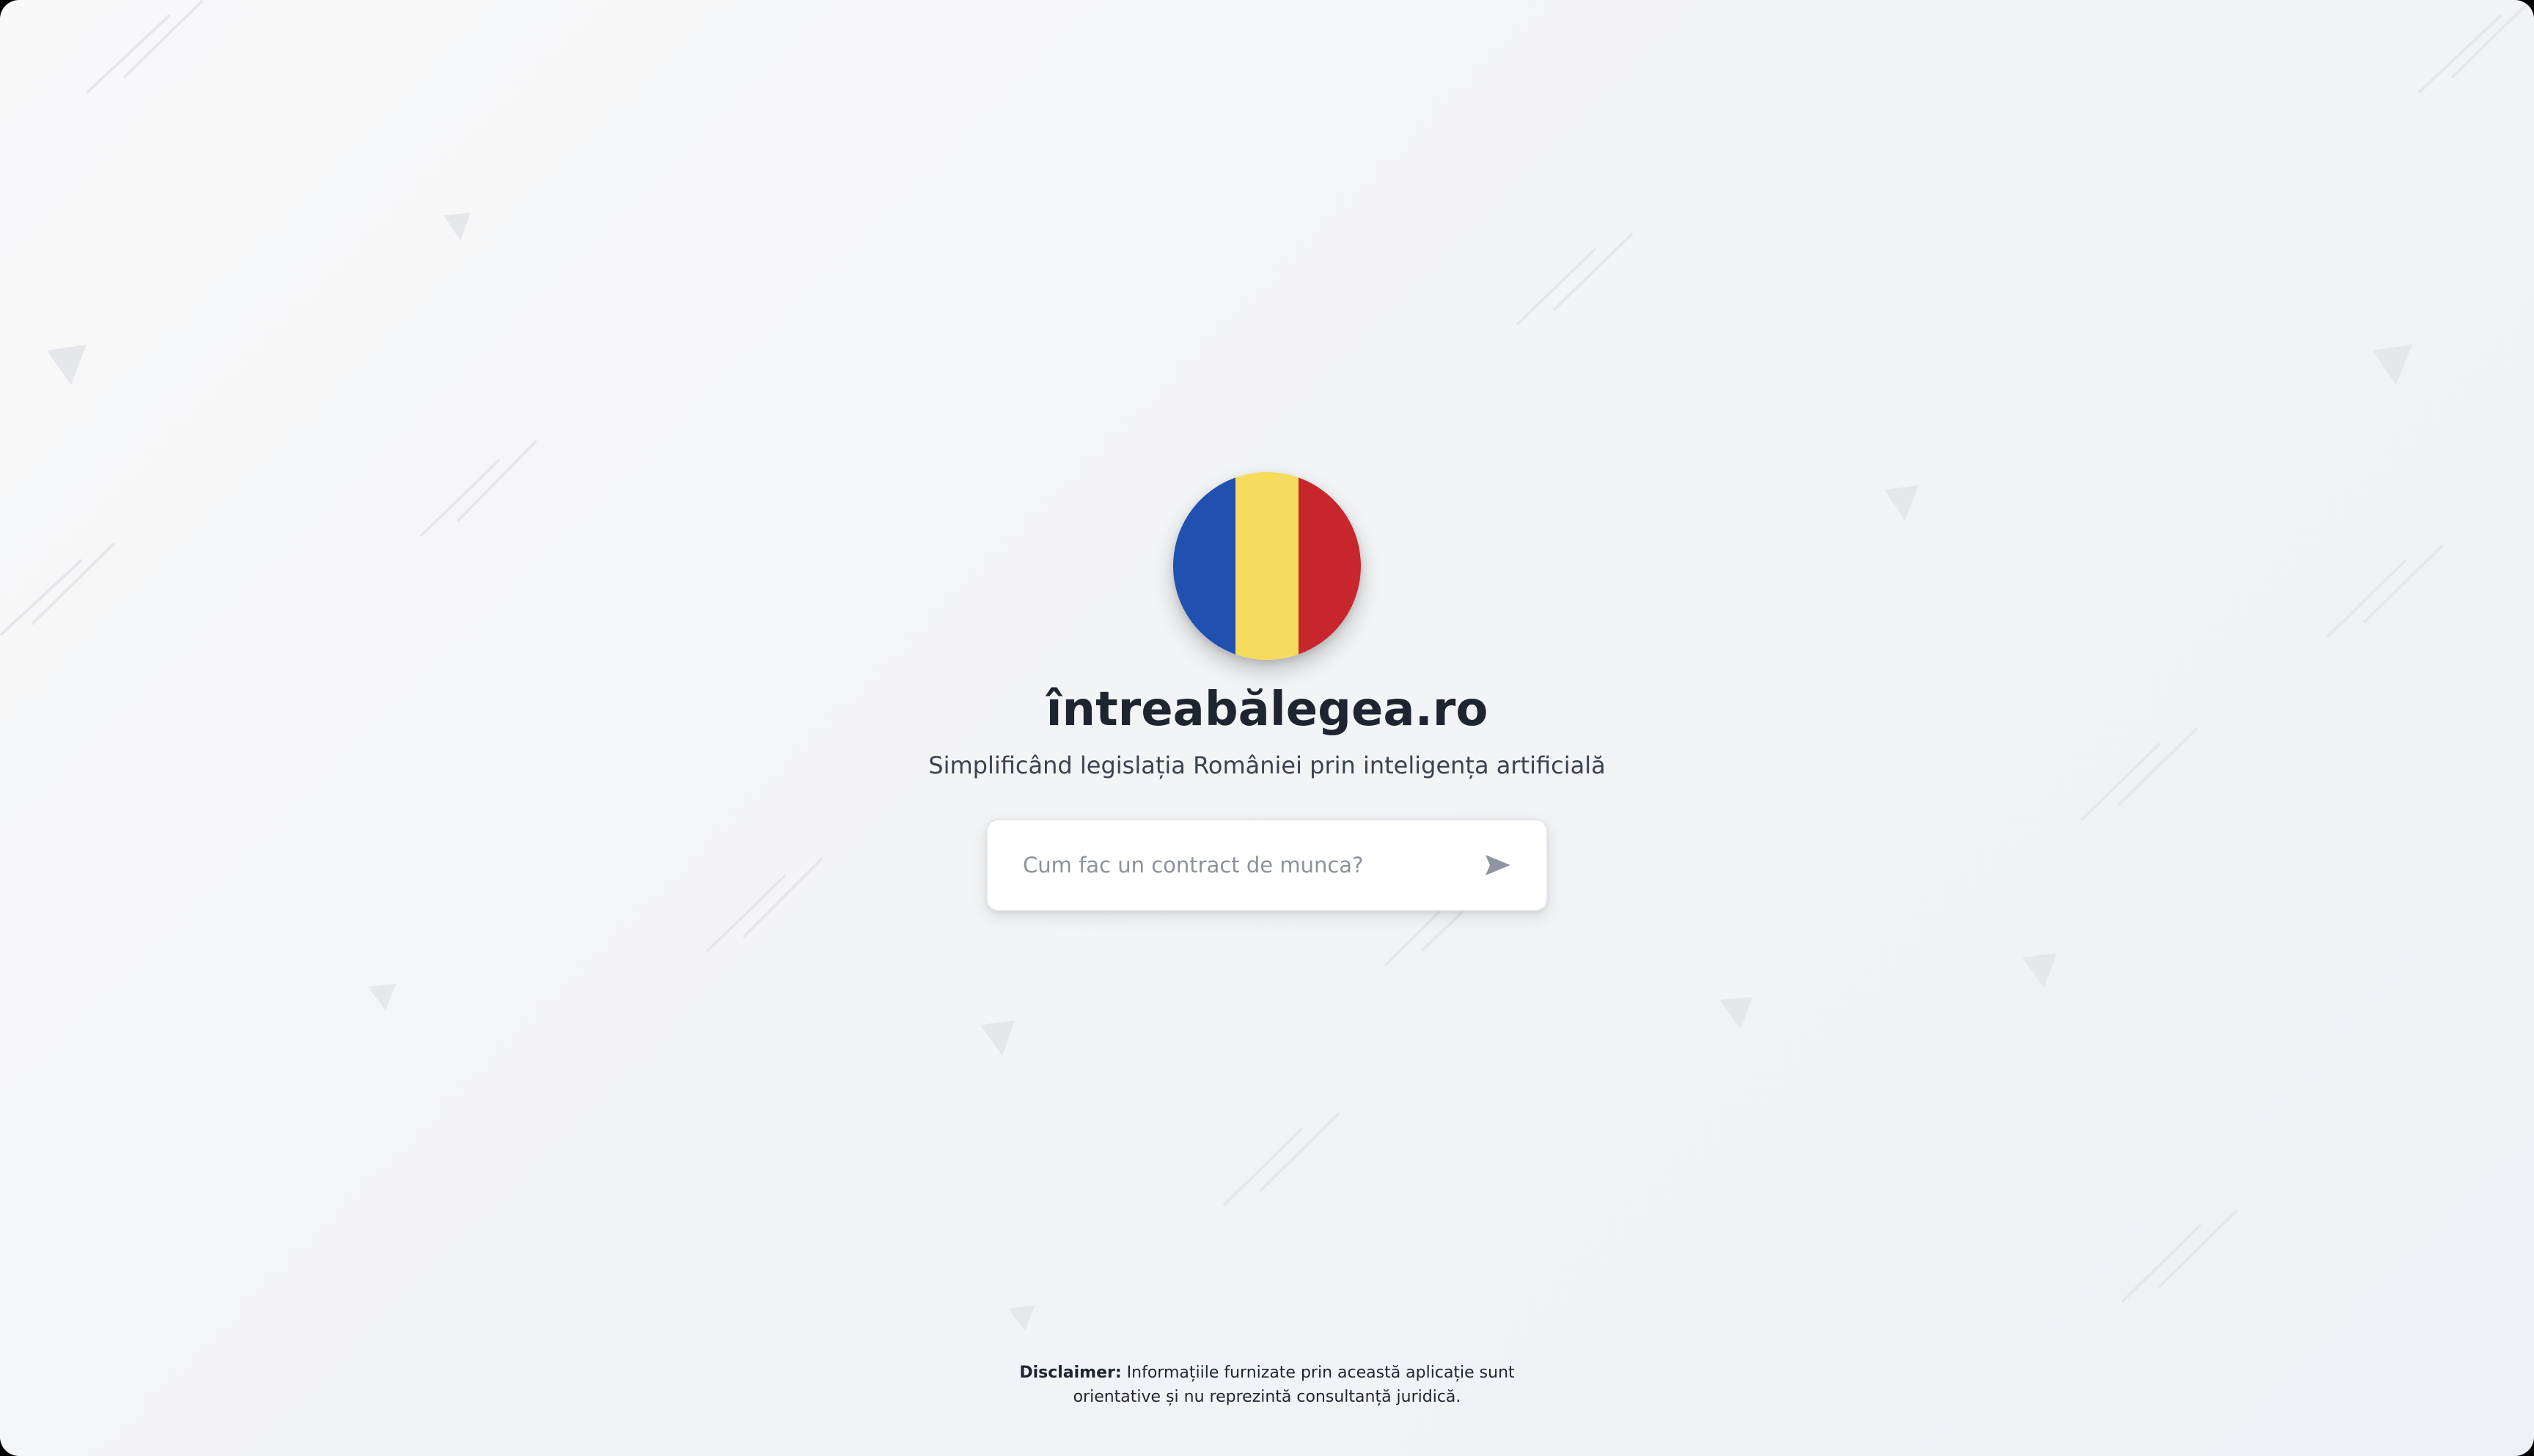 The height and width of the screenshot is (1456, 2534). Describe the element at coordinates (1267, 710) in the screenshot. I see `site-title: întreabălegea.ro` at that location.